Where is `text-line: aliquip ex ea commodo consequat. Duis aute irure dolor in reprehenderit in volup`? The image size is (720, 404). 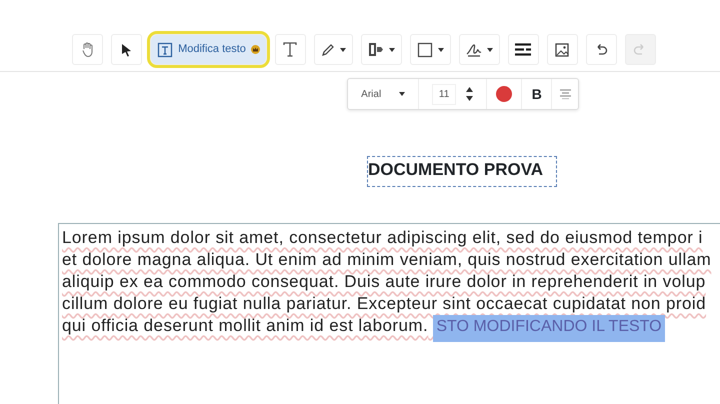 text-line: aliquip ex ea commodo consequat. Duis aute irure dolor in reprehenderit in volup is located at coordinates (384, 281).